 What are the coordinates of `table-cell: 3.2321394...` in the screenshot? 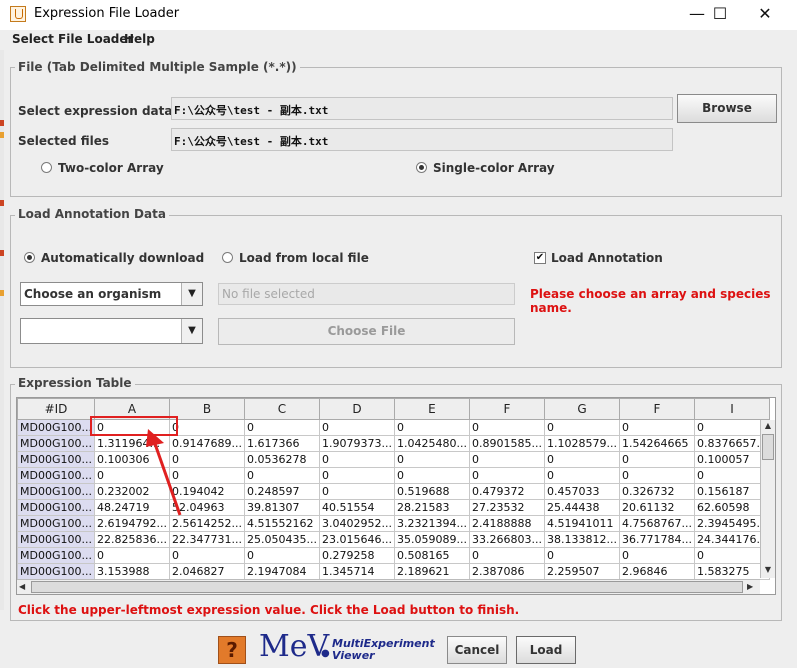 It's located at (431, 523).